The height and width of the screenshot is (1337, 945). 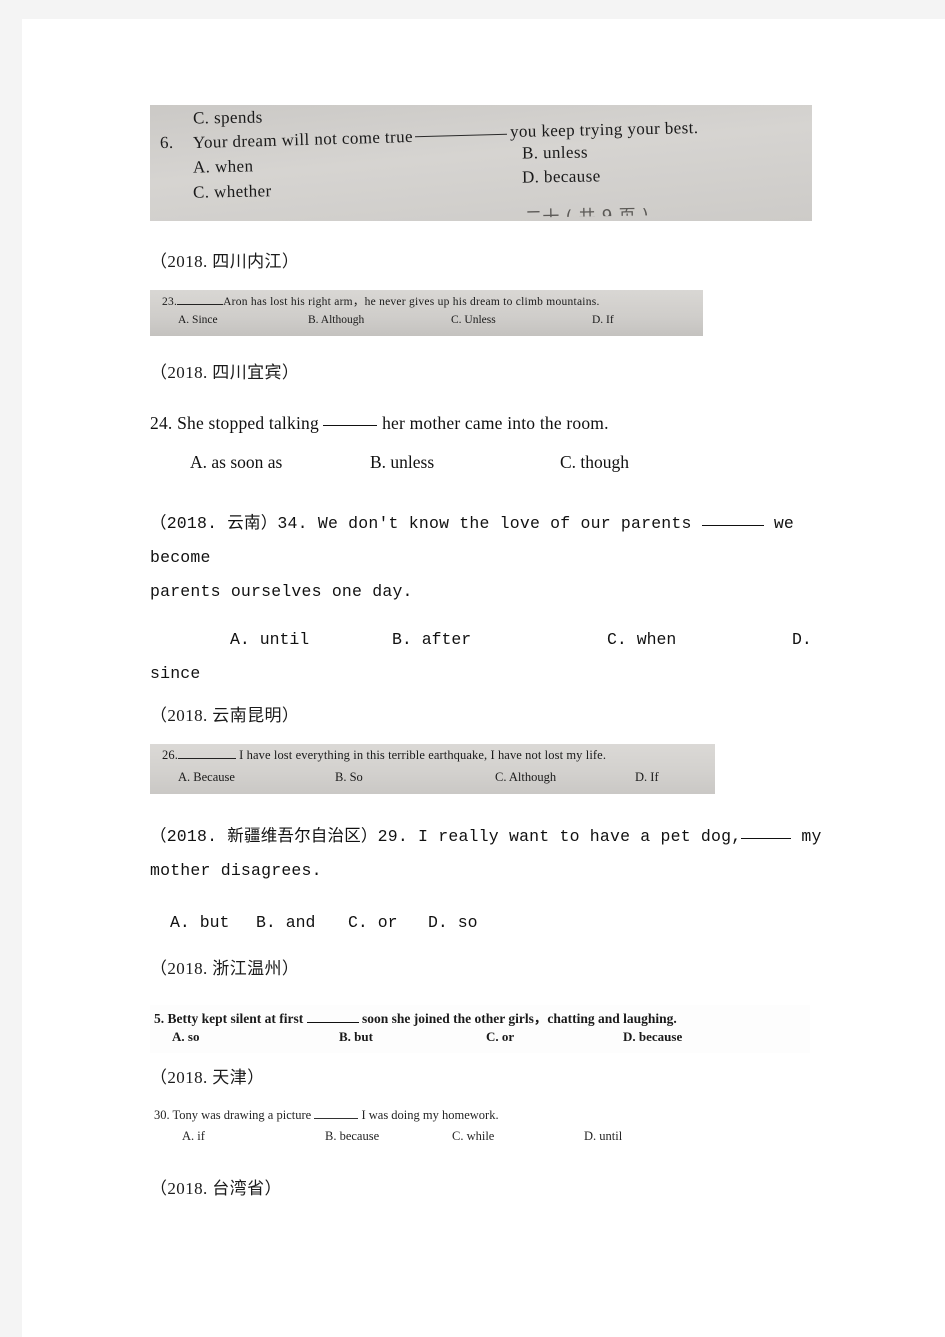 What do you see at coordinates (555, 152) in the screenshot?
I see `q6-option-b: B. unless` at bounding box center [555, 152].